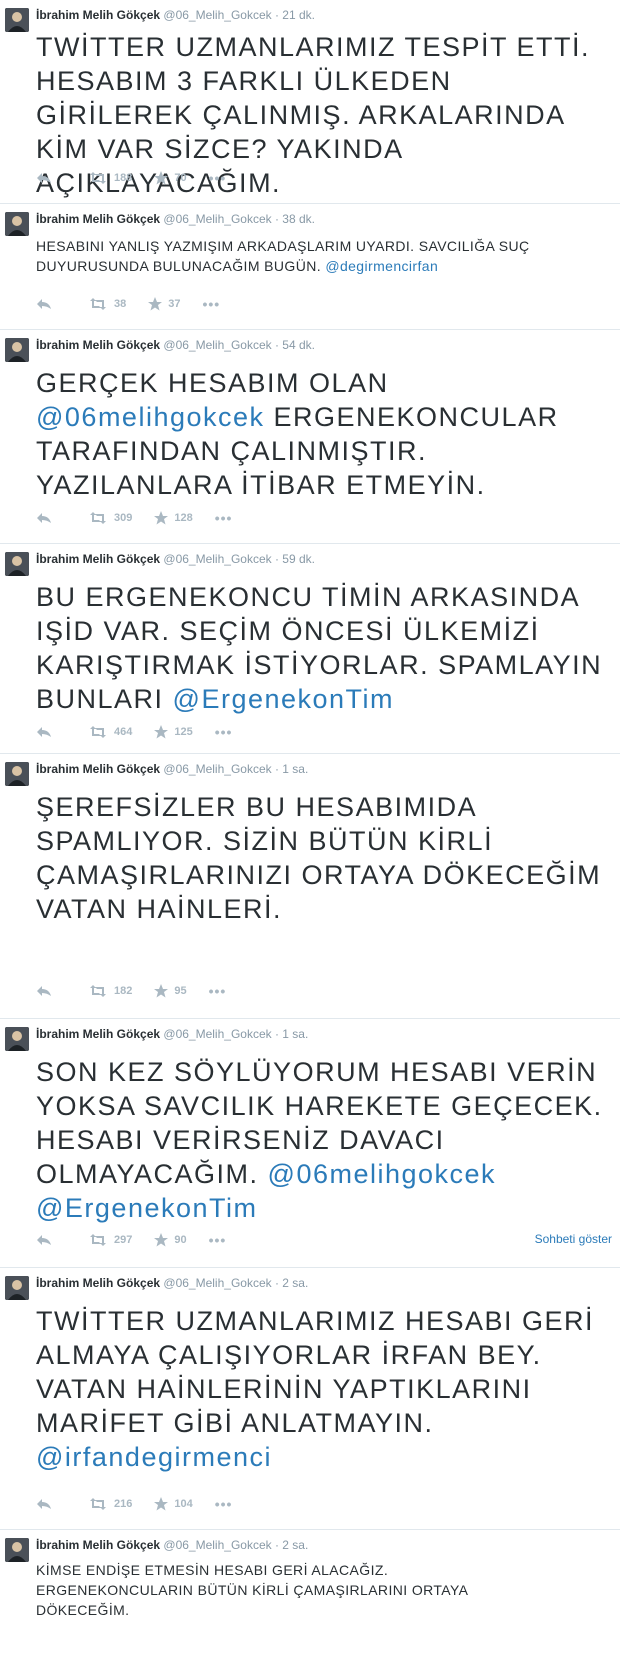 This screenshot has width=620, height=1661. I want to click on retweet-count: 38, so click(120, 304).